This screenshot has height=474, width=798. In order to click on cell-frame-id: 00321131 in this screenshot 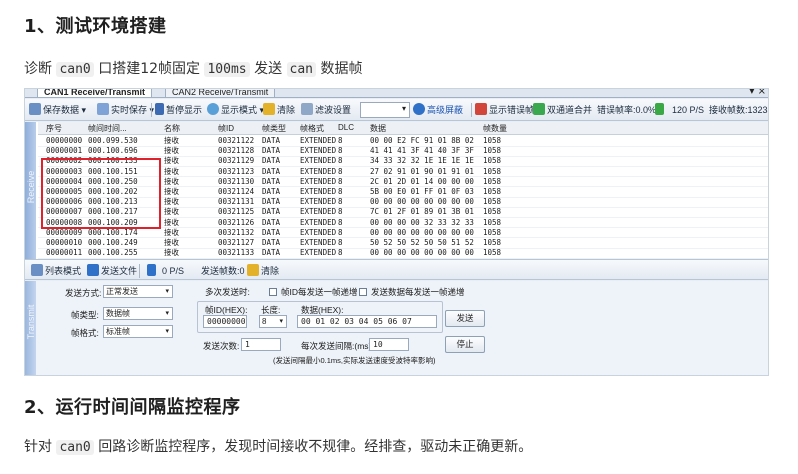, I will do `click(236, 202)`.